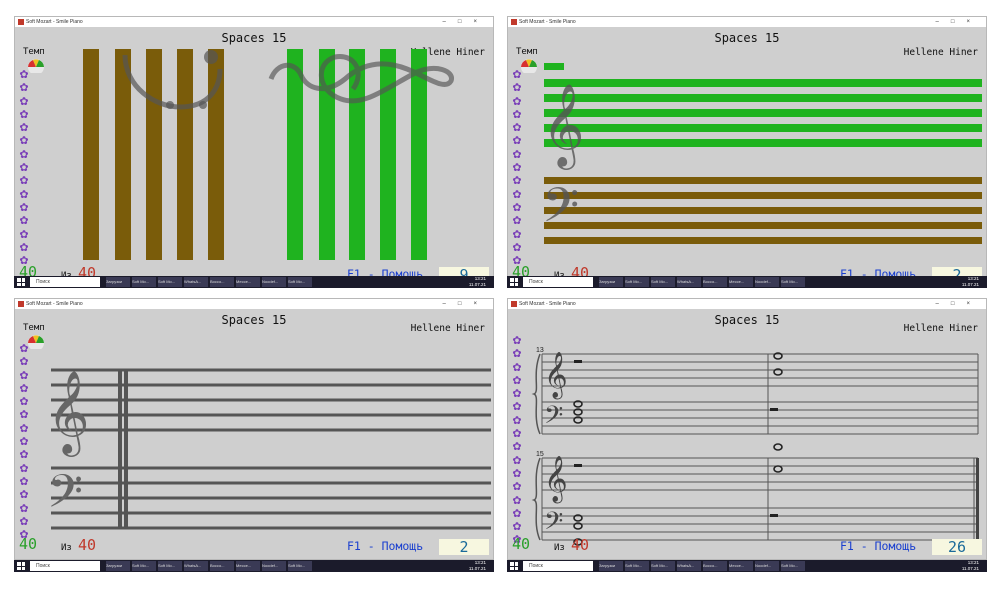  What do you see at coordinates (762, 154) in the screenshot?
I see `horizontal-staves: 𝄞 𝄢` at bounding box center [762, 154].